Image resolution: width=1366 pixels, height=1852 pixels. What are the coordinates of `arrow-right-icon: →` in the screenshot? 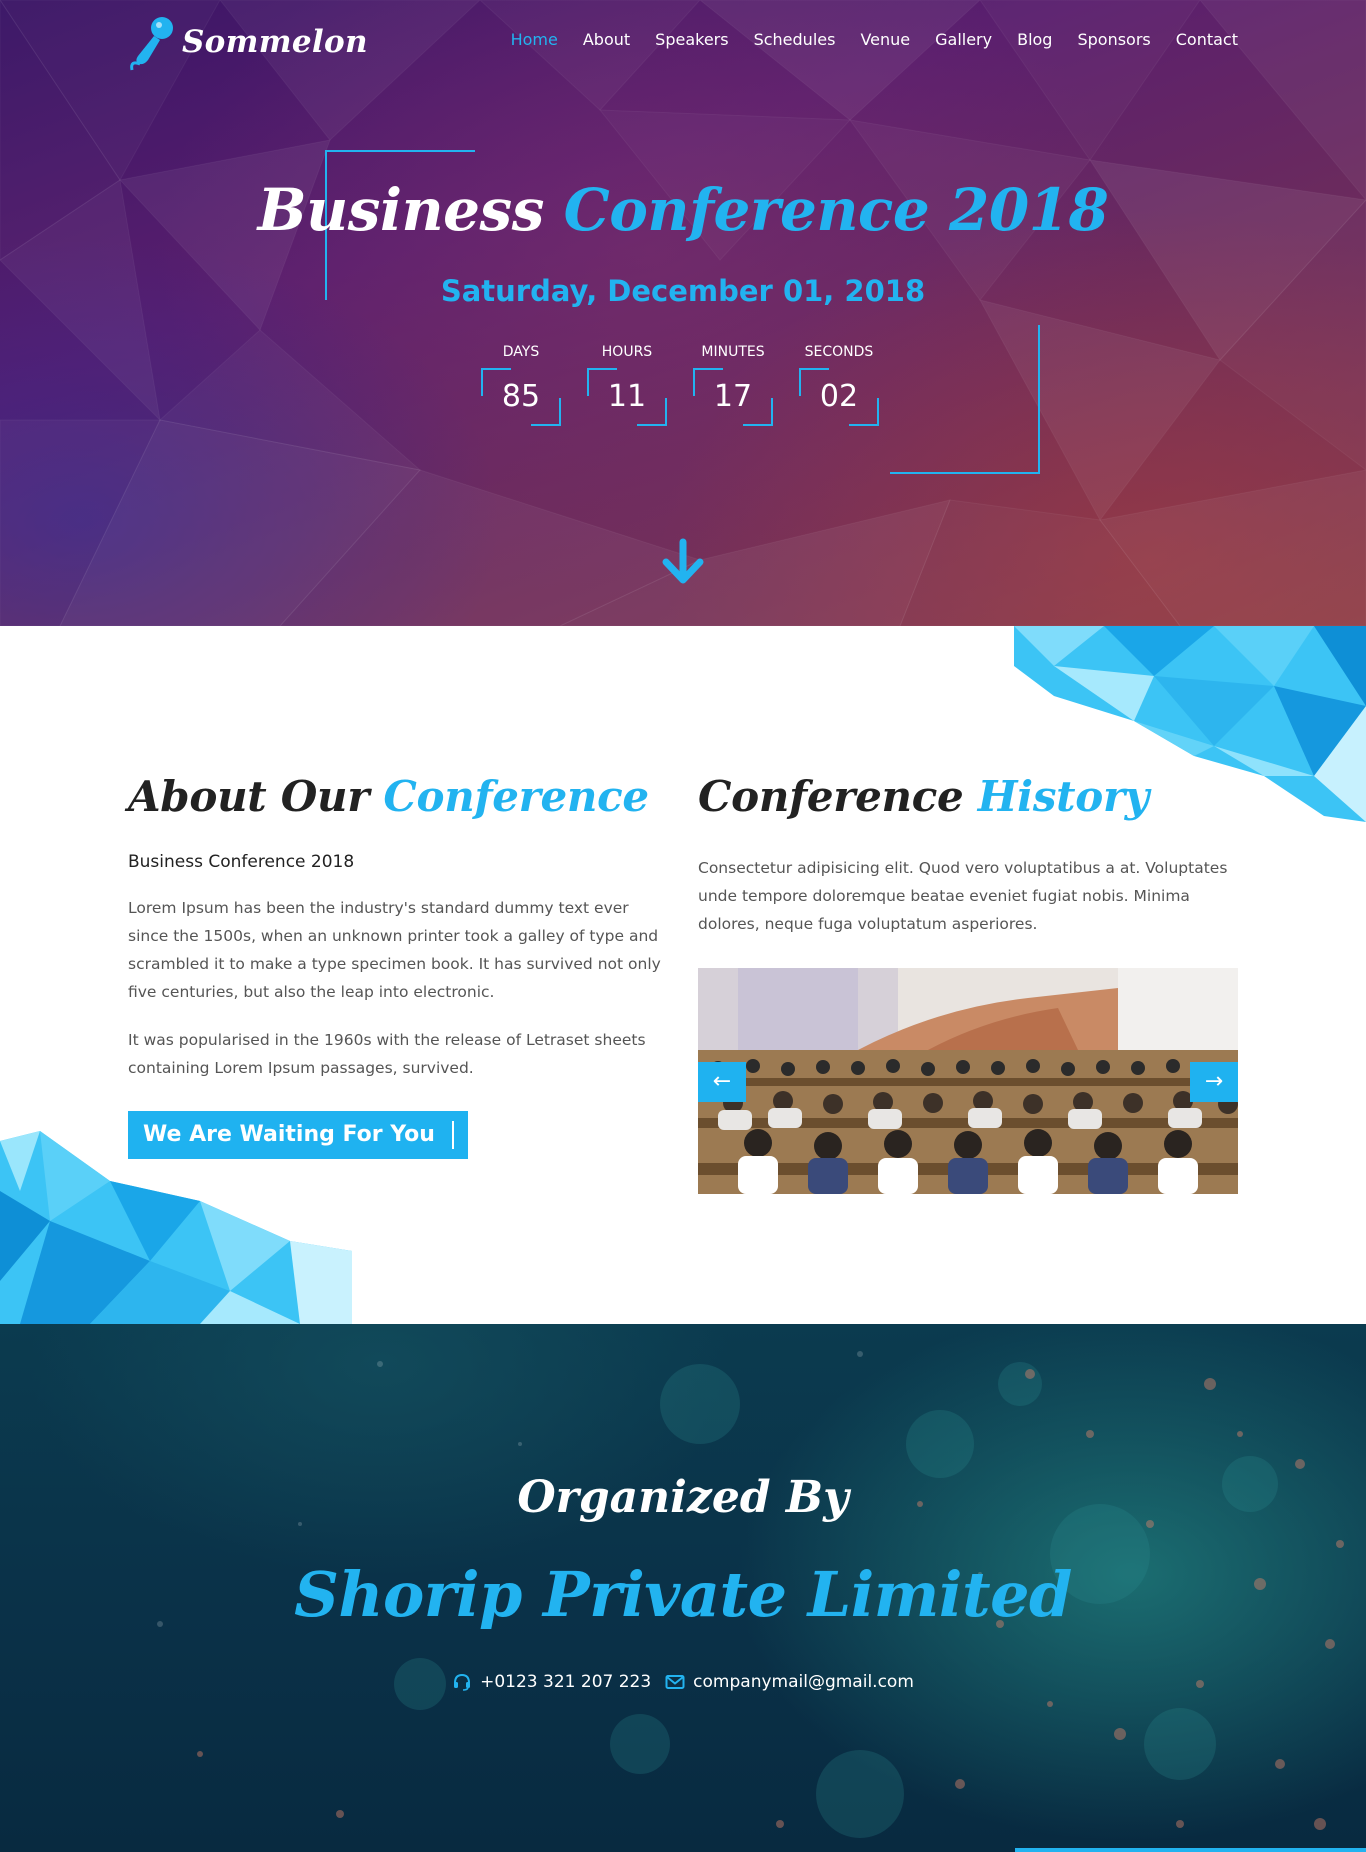 It's located at (1214, 1082).